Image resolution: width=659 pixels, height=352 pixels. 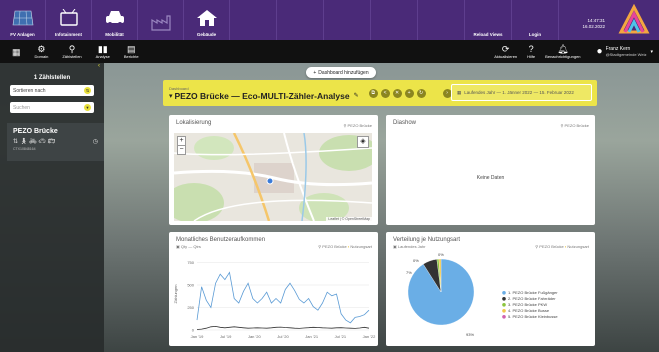 What do you see at coordinates (563, 49) in the screenshot?
I see `bell-icon: 🔔︎` at bounding box center [563, 49].